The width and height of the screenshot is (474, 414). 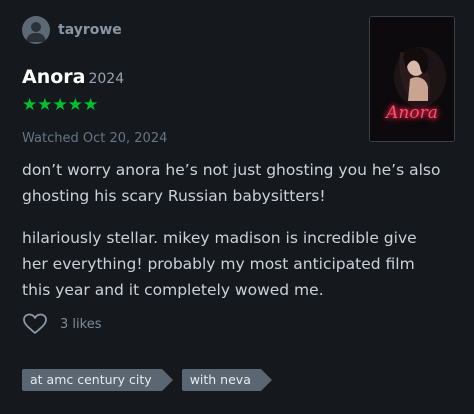 I want to click on person-icon, so click(x=36, y=32).